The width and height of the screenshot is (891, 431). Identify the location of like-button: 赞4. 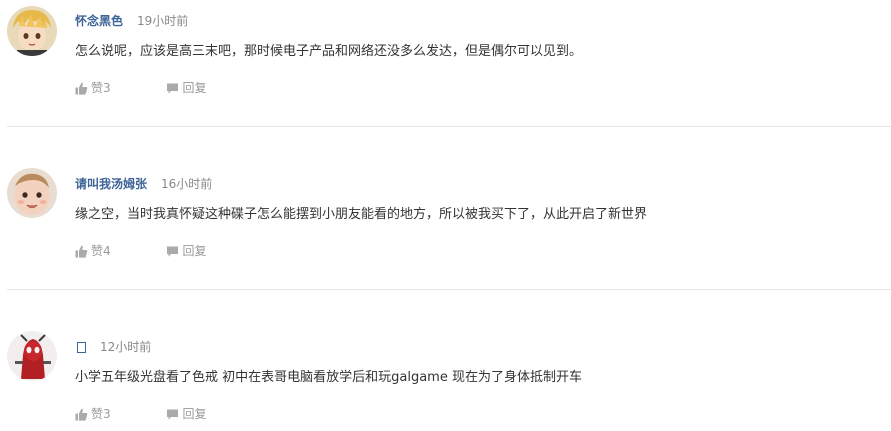
(93, 251).